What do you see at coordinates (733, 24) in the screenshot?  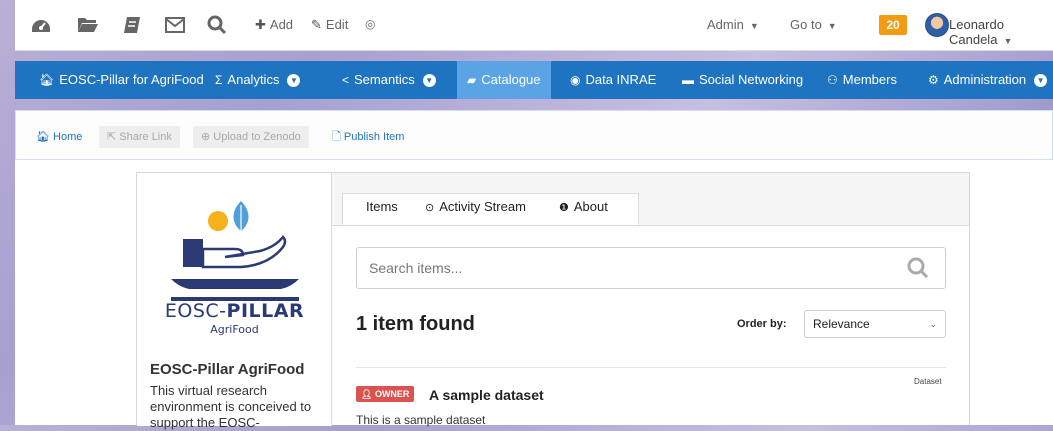 I see `admin-menu: Admin ▼` at bounding box center [733, 24].